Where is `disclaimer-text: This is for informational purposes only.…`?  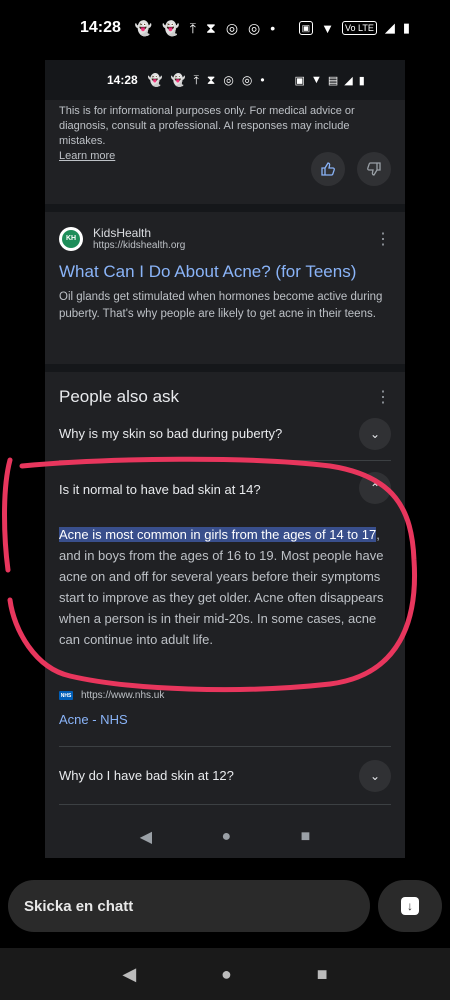
disclaimer-text: This is for informational purposes only.… is located at coordinates (207, 126).